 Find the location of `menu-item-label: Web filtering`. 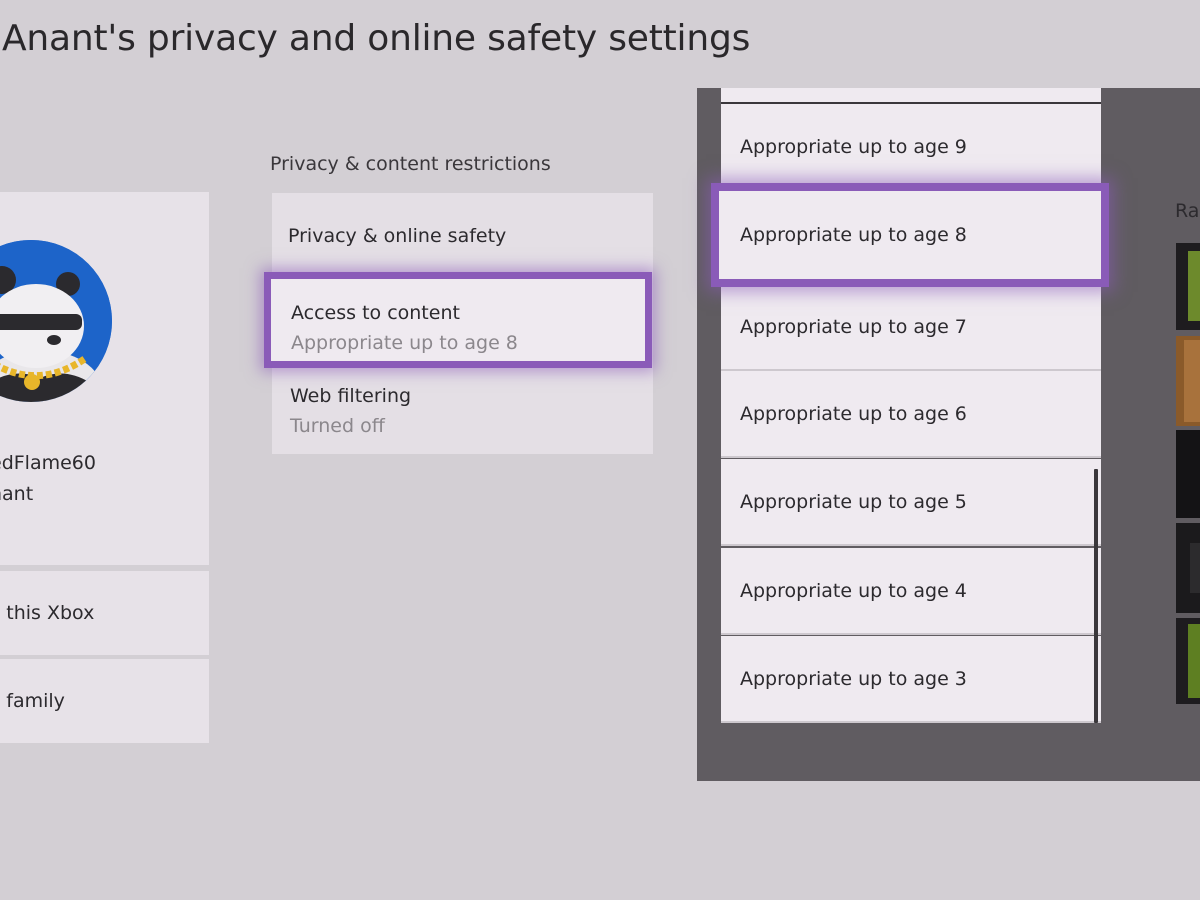

menu-item-label: Web filtering is located at coordinates (351, 396).